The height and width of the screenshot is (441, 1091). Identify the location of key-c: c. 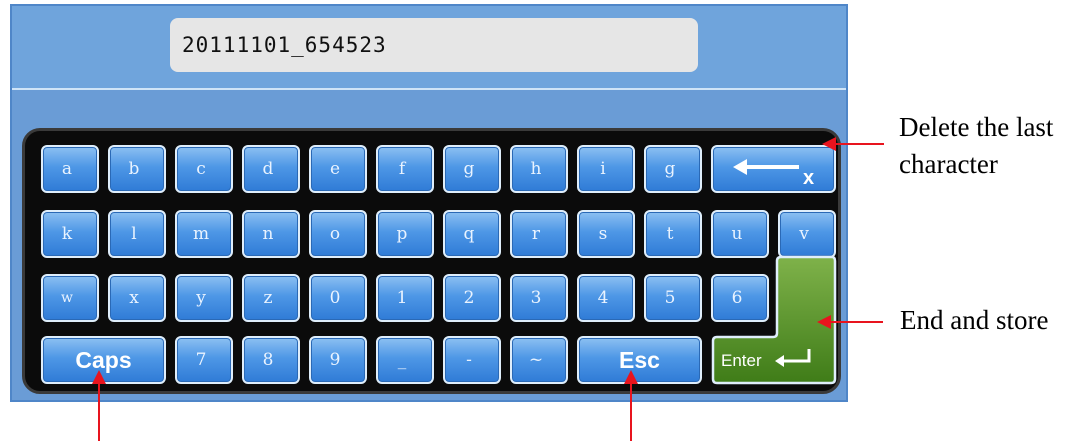
(204, 169).